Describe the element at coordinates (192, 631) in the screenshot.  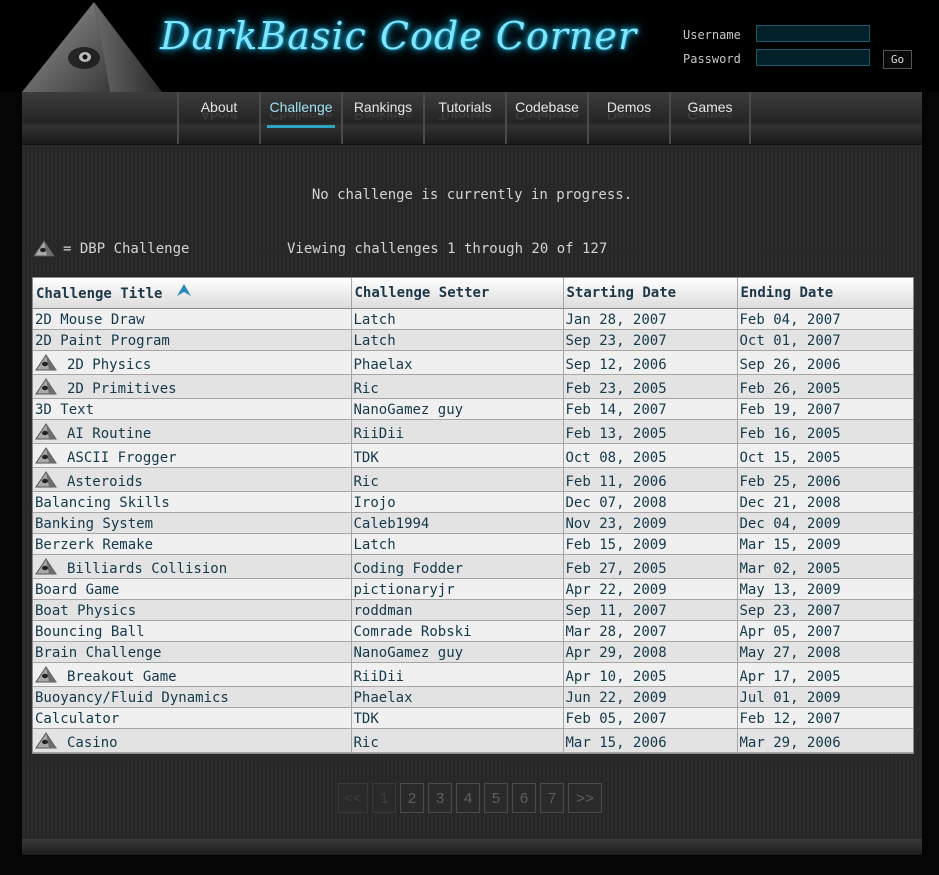
I see `challenge-title-cell: Bouncing Ball` at that location.